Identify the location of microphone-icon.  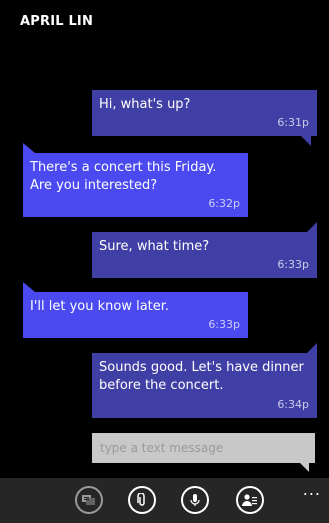
(195, 500).